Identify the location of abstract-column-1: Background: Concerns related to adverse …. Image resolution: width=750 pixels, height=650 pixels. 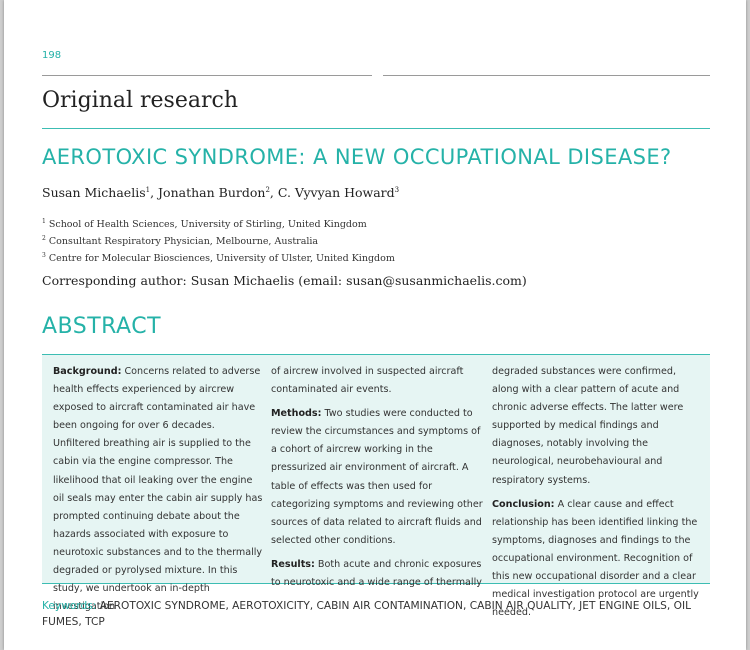
(158, 492).